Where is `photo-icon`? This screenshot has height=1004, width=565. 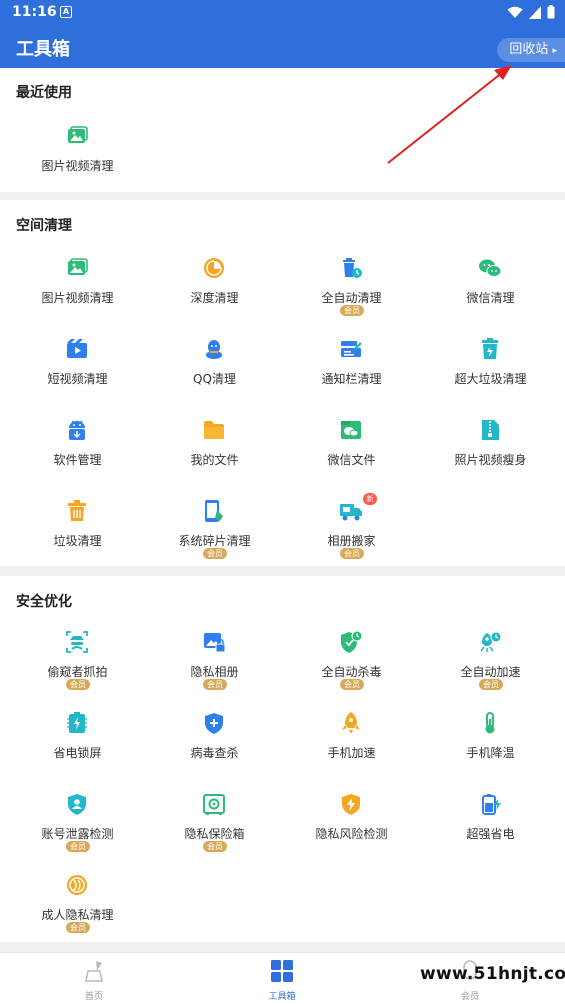
photo-icon is located at coordinates (77, 136).